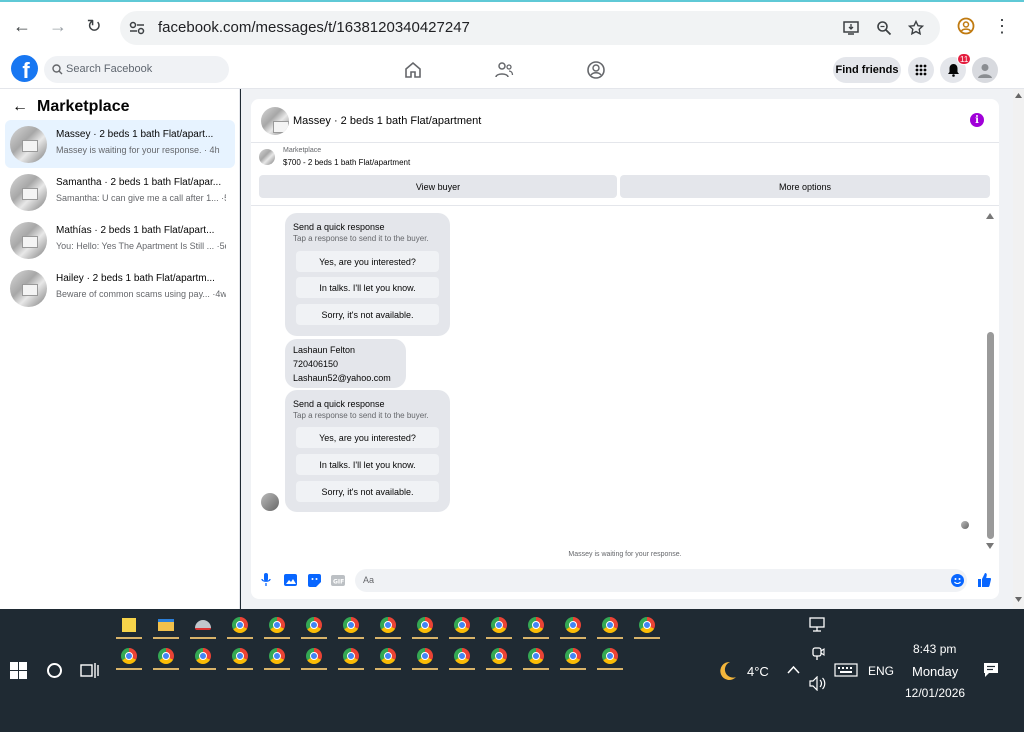 Image resolution: width=1024 pixels, height=732 pixels. What do you see at coordinates (934, 649) in the screenshot?
I see `clock-time: 8:43 pm` at bounding box center [934, 649].